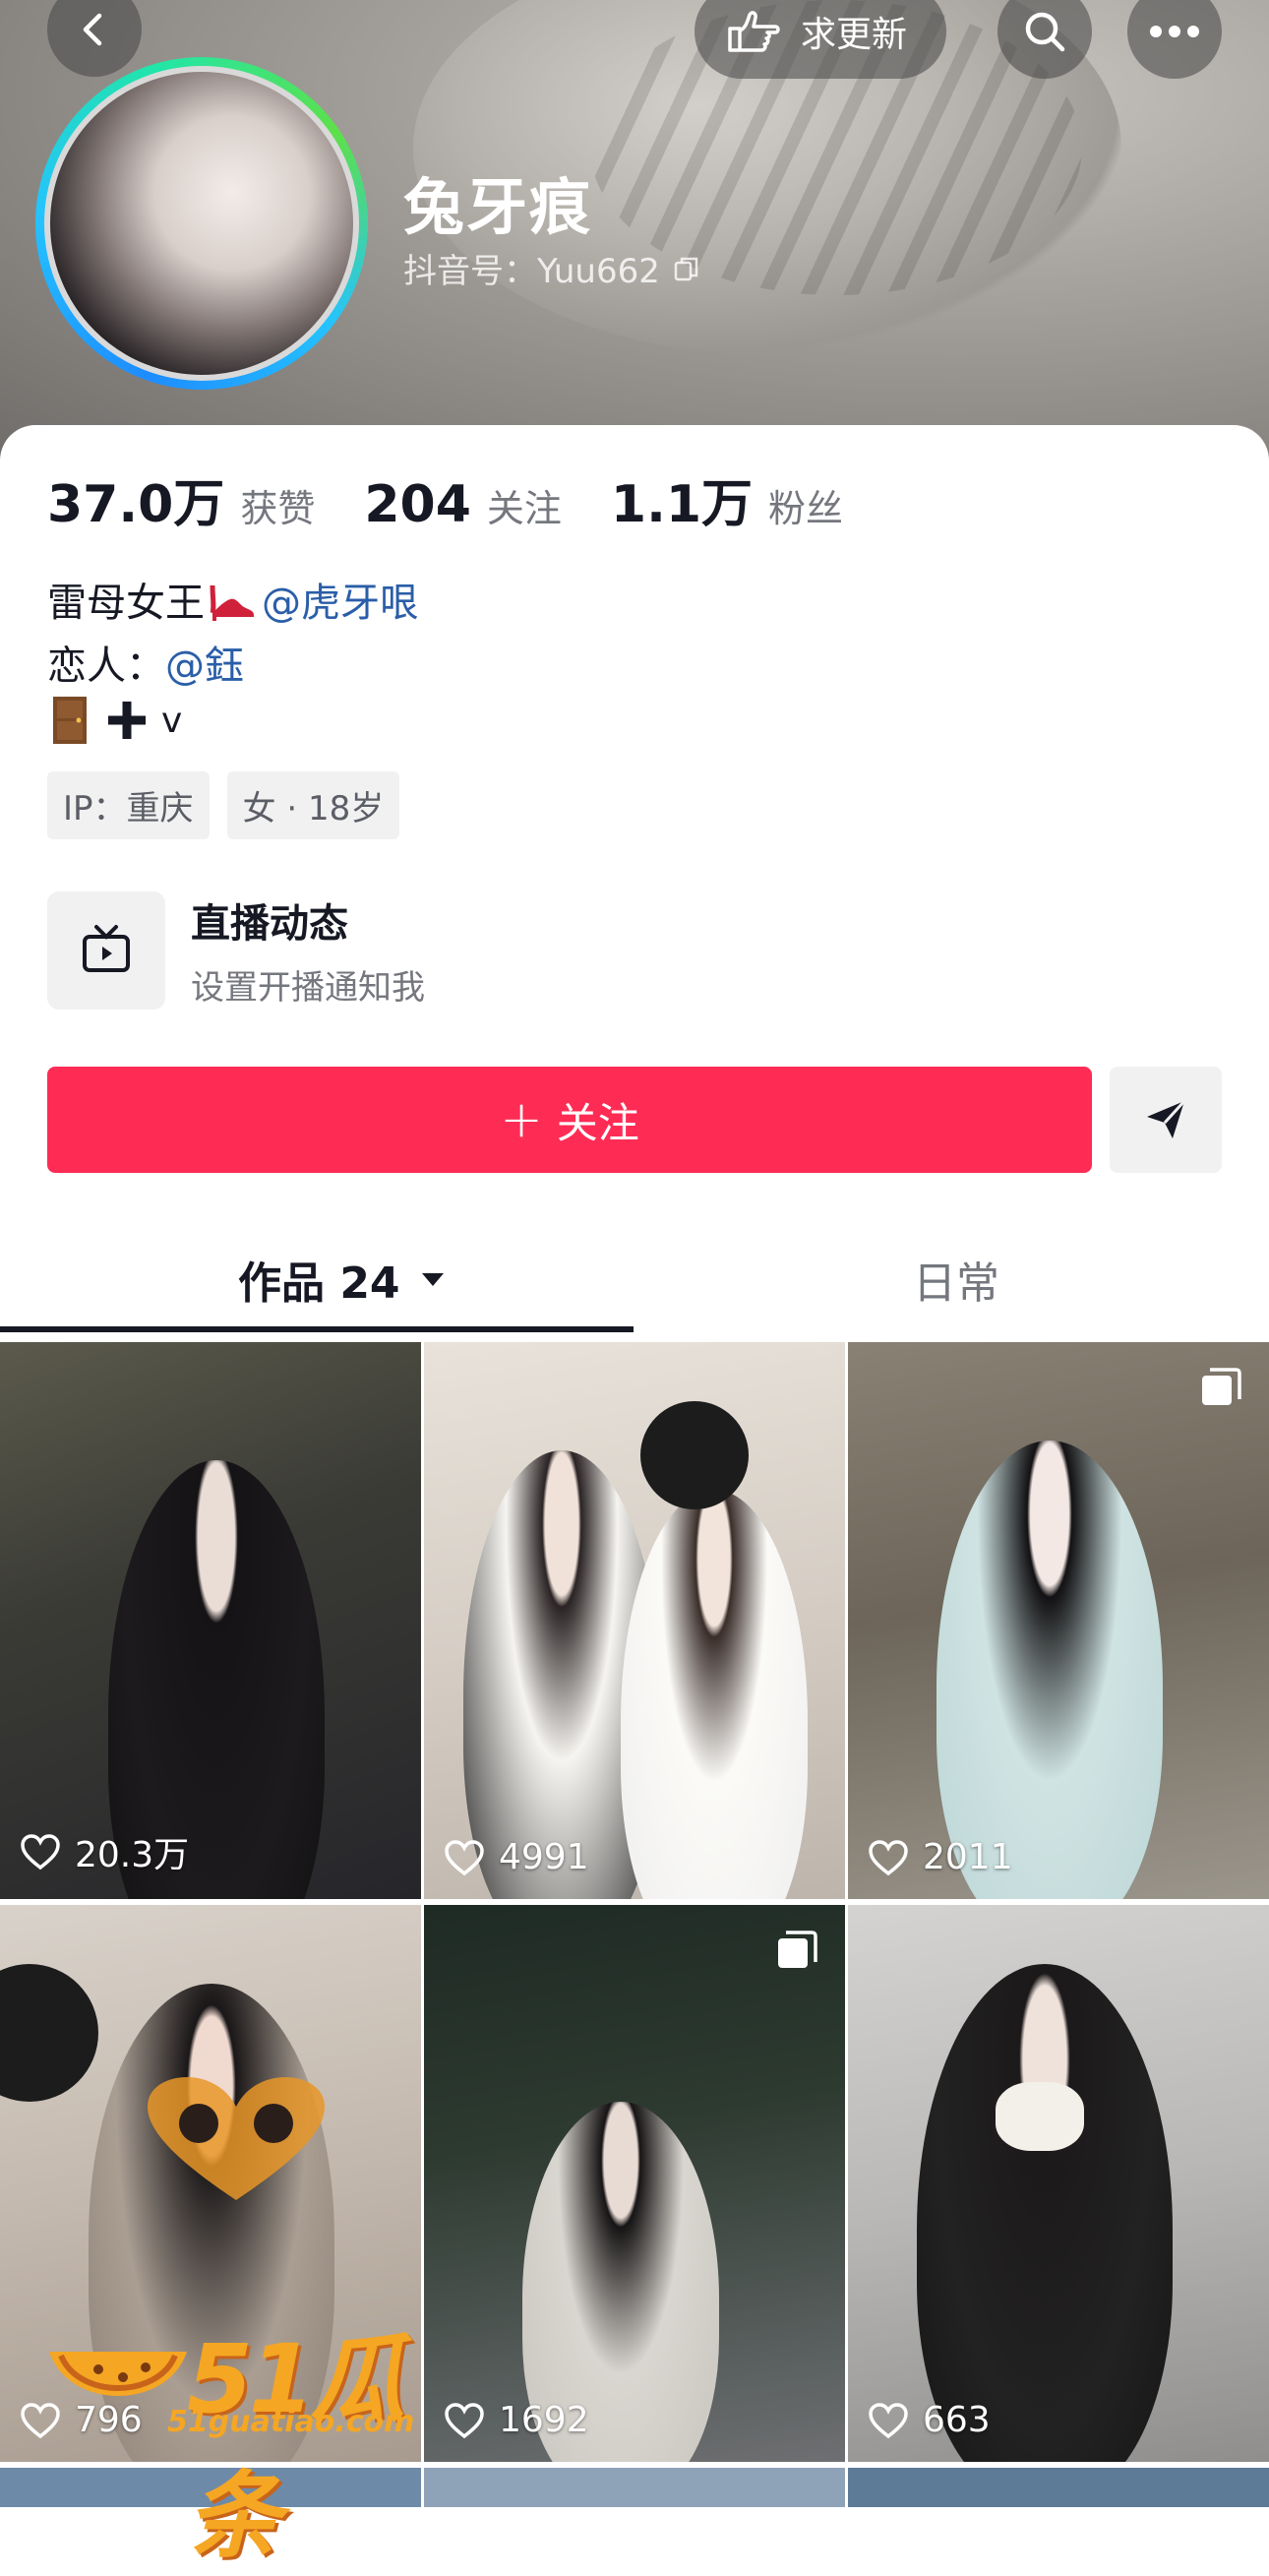  I want to click on avatar, so click(201, 223).